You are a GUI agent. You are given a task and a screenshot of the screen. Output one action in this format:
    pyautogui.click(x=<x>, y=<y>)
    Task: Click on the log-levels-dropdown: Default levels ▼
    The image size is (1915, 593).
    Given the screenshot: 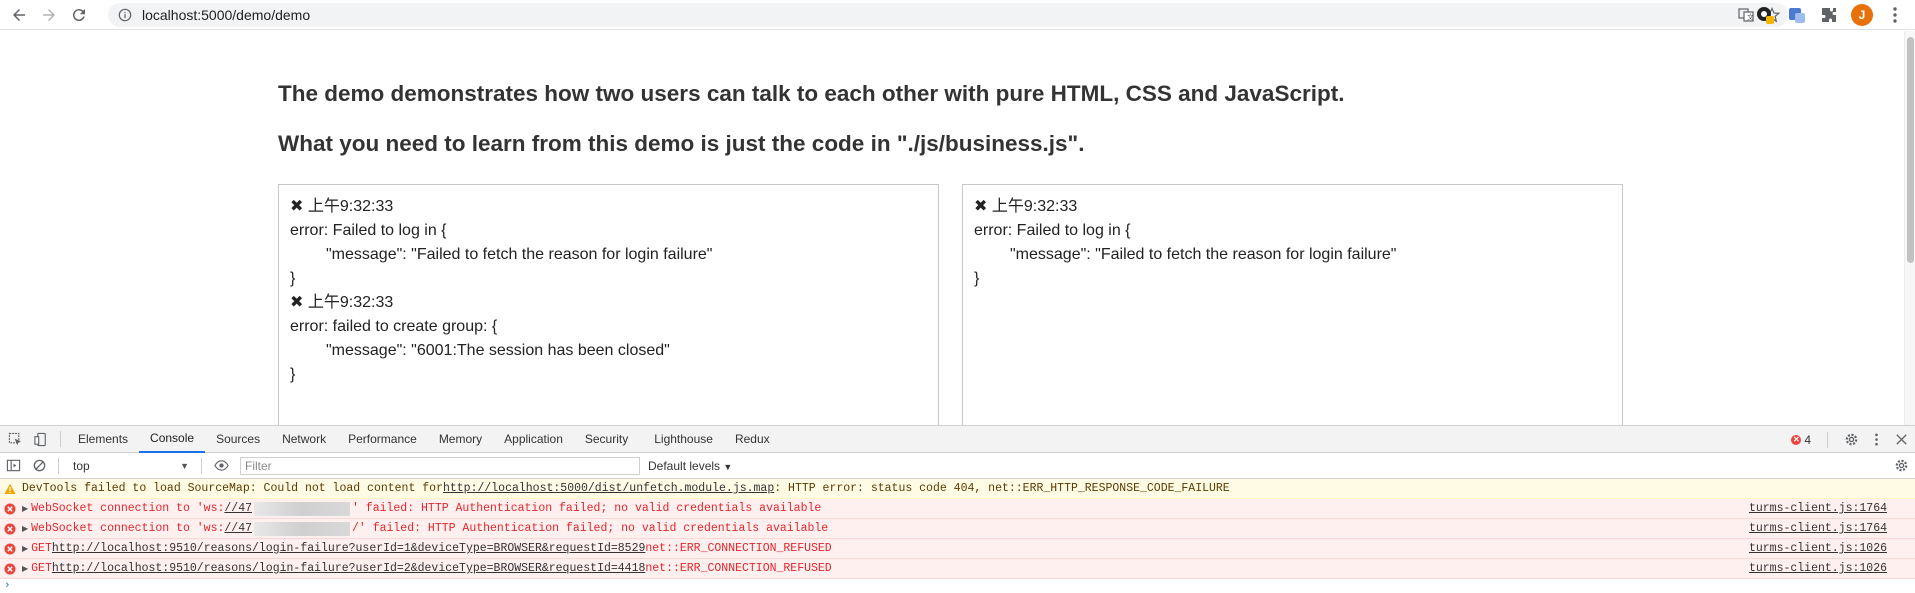 What is the action you would take?
    pyautogui.click(x=690, y=466)
    